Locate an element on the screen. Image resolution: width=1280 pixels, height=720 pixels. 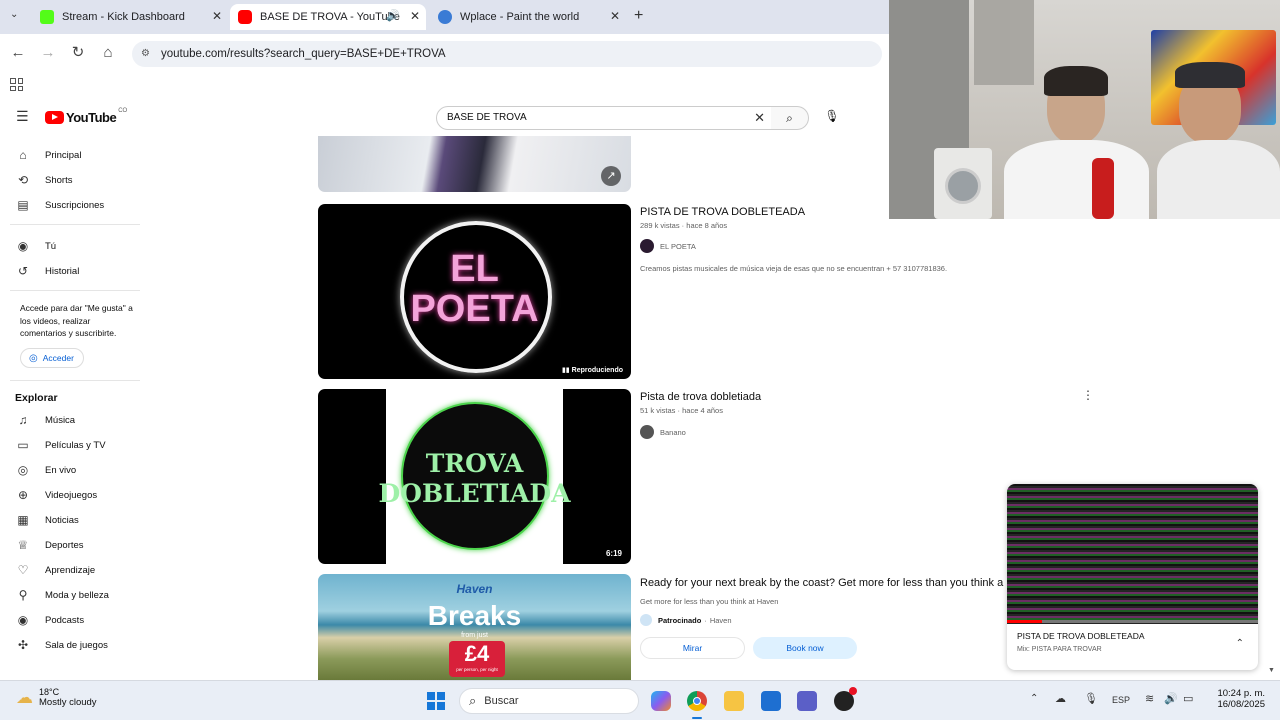
back-button: ← is located at coordinates (18, 53).